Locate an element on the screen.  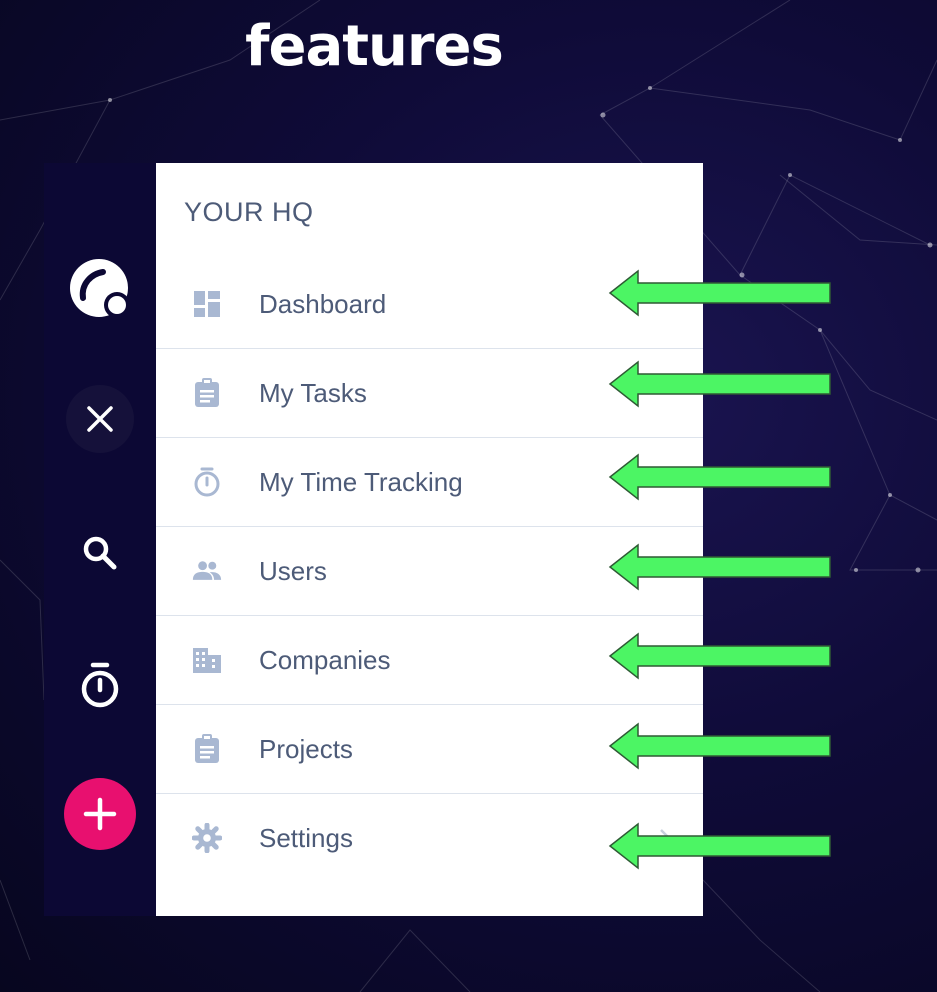
nav-item-label: Settings is located at coordinates (306, 837).